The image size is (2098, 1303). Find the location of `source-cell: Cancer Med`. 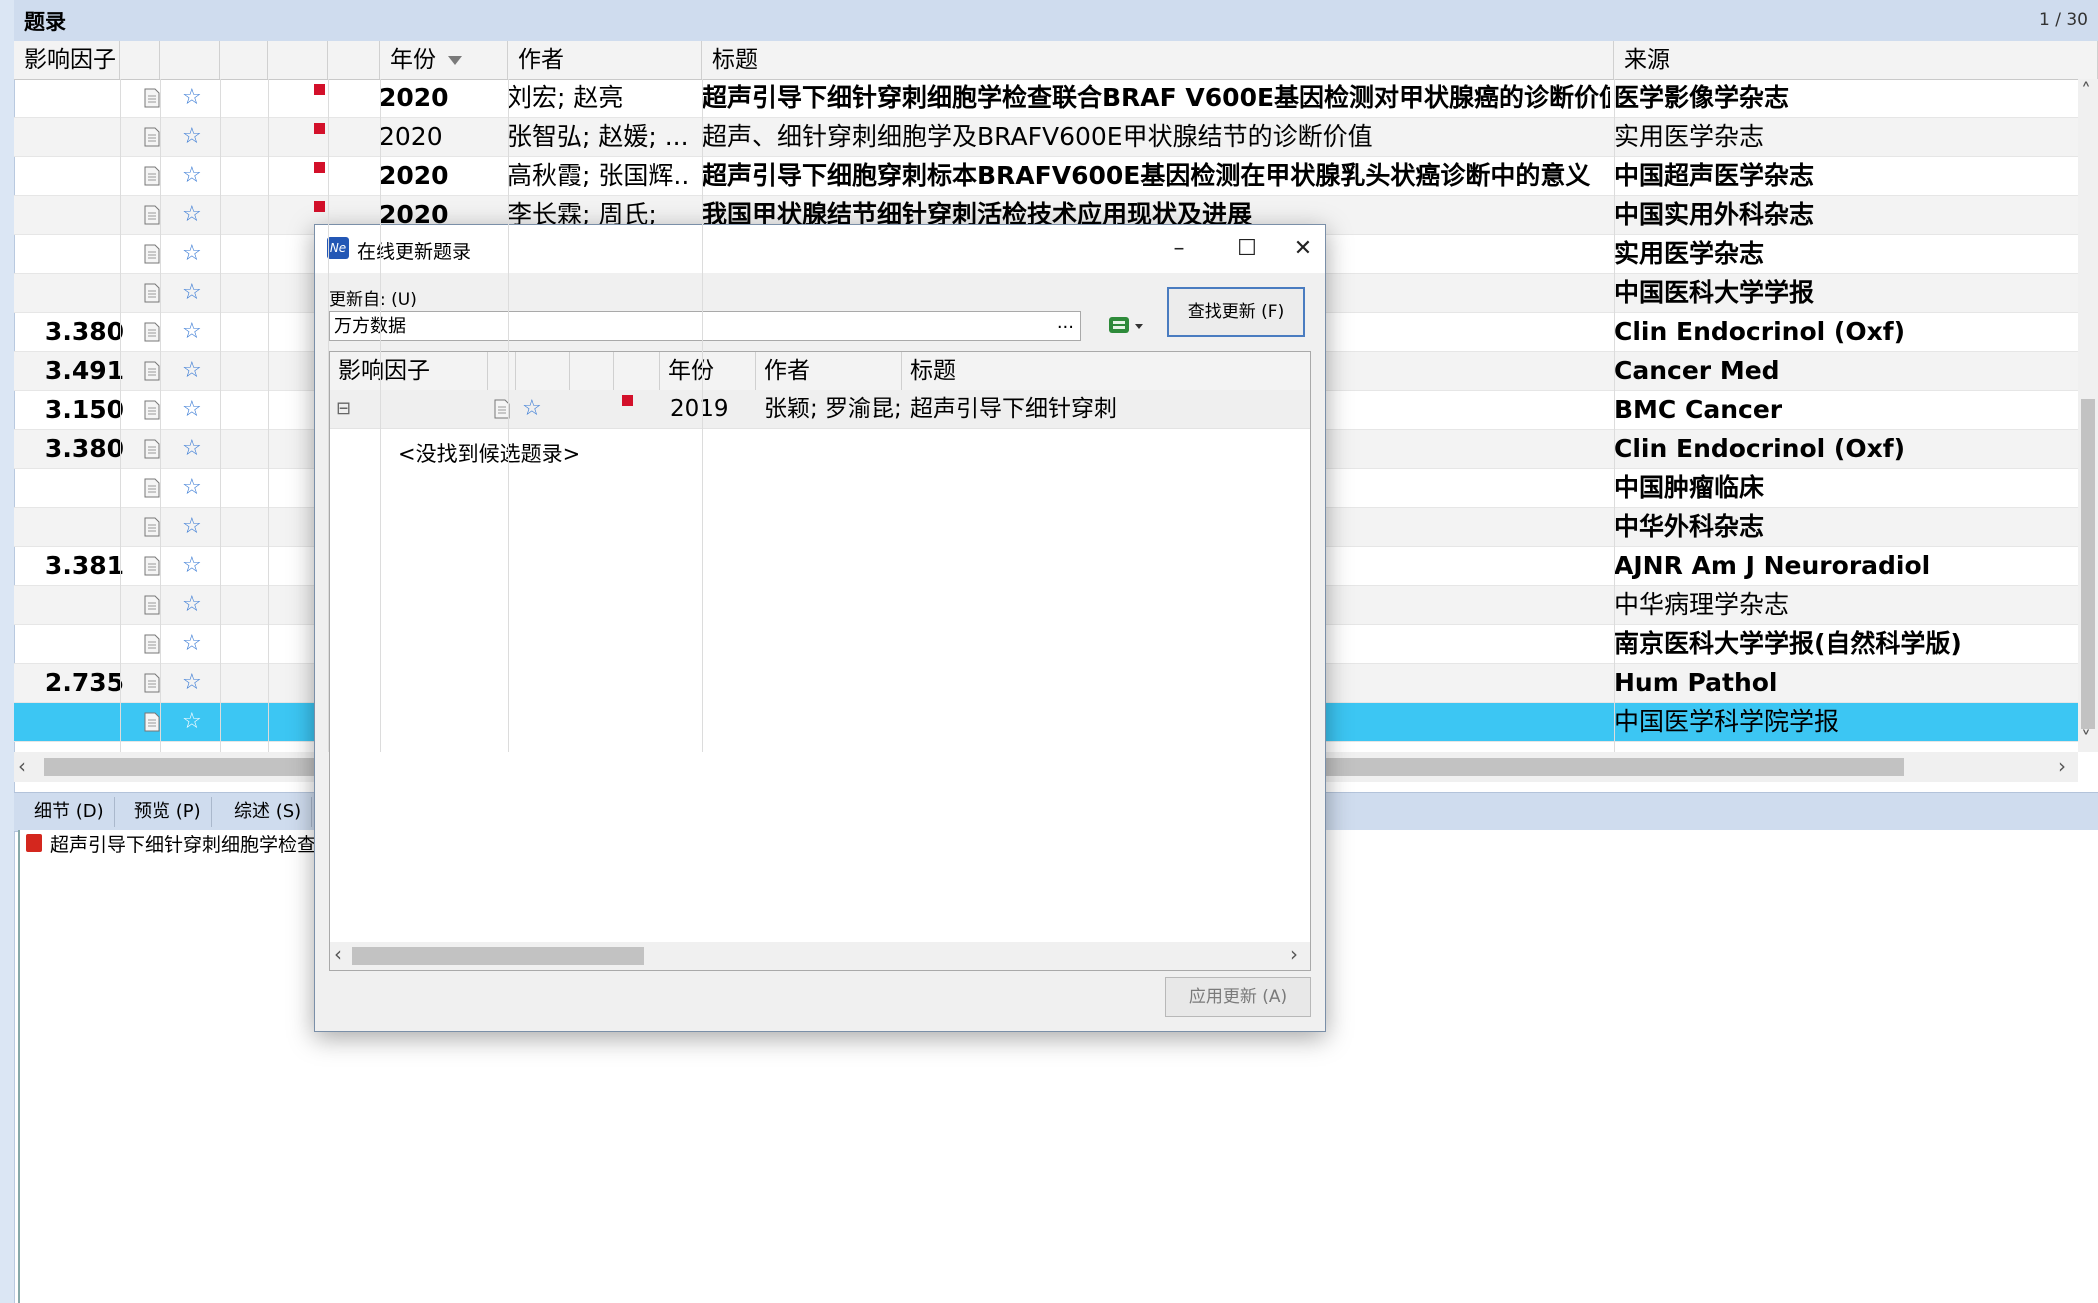

source-cell: Cancer Med is located at coordinates (1697, 370).